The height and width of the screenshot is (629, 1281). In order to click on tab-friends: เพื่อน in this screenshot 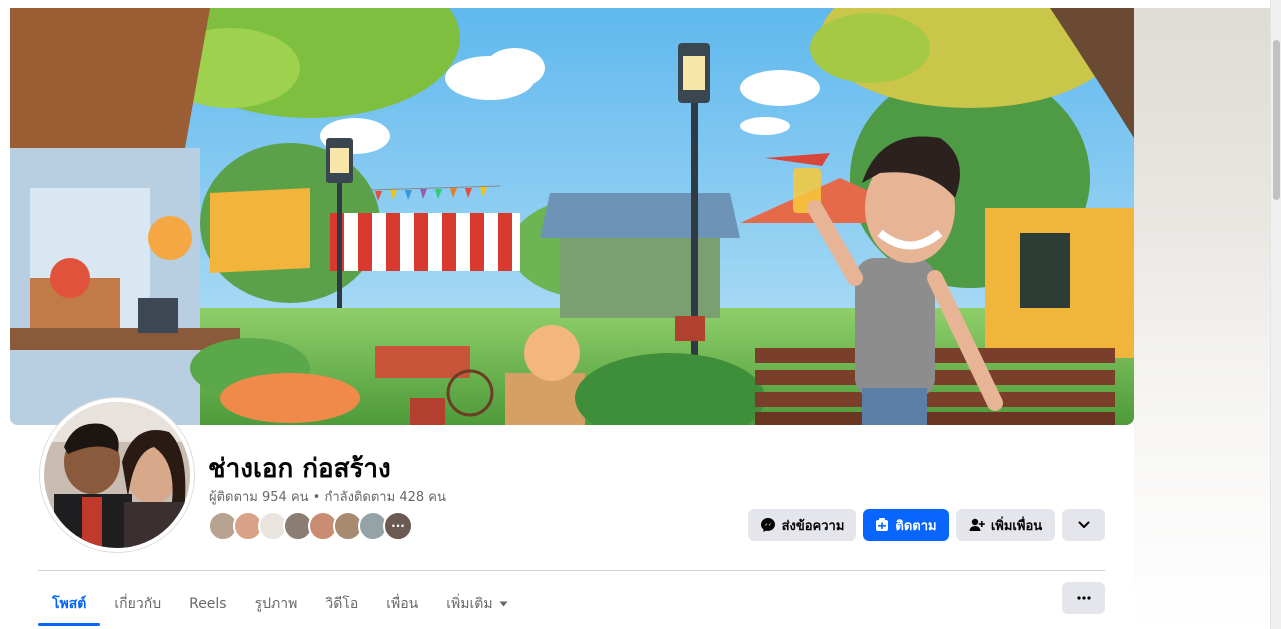, I will do `click(402, 604)`.